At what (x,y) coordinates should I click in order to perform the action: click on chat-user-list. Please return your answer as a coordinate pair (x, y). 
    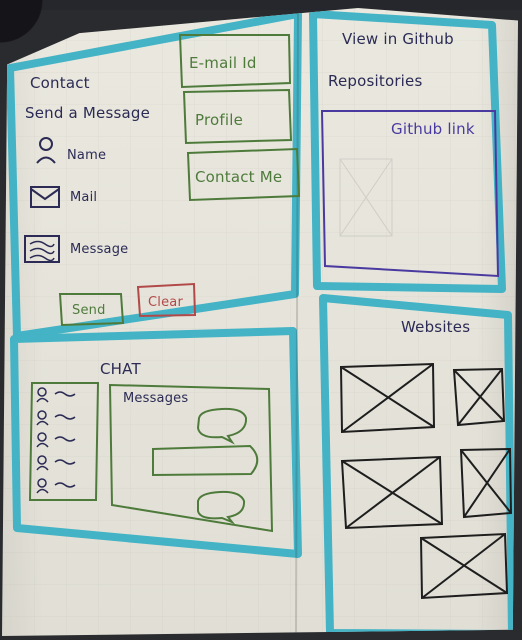
    Looking at the image, I should click on (56, 440).